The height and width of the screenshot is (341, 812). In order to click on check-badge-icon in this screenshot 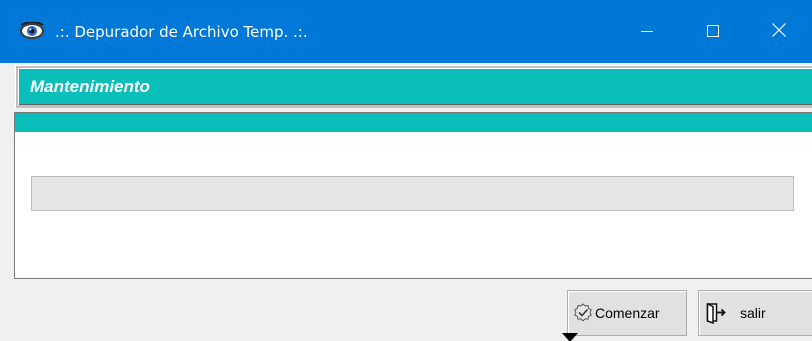, I will do `click(583, 313)`.